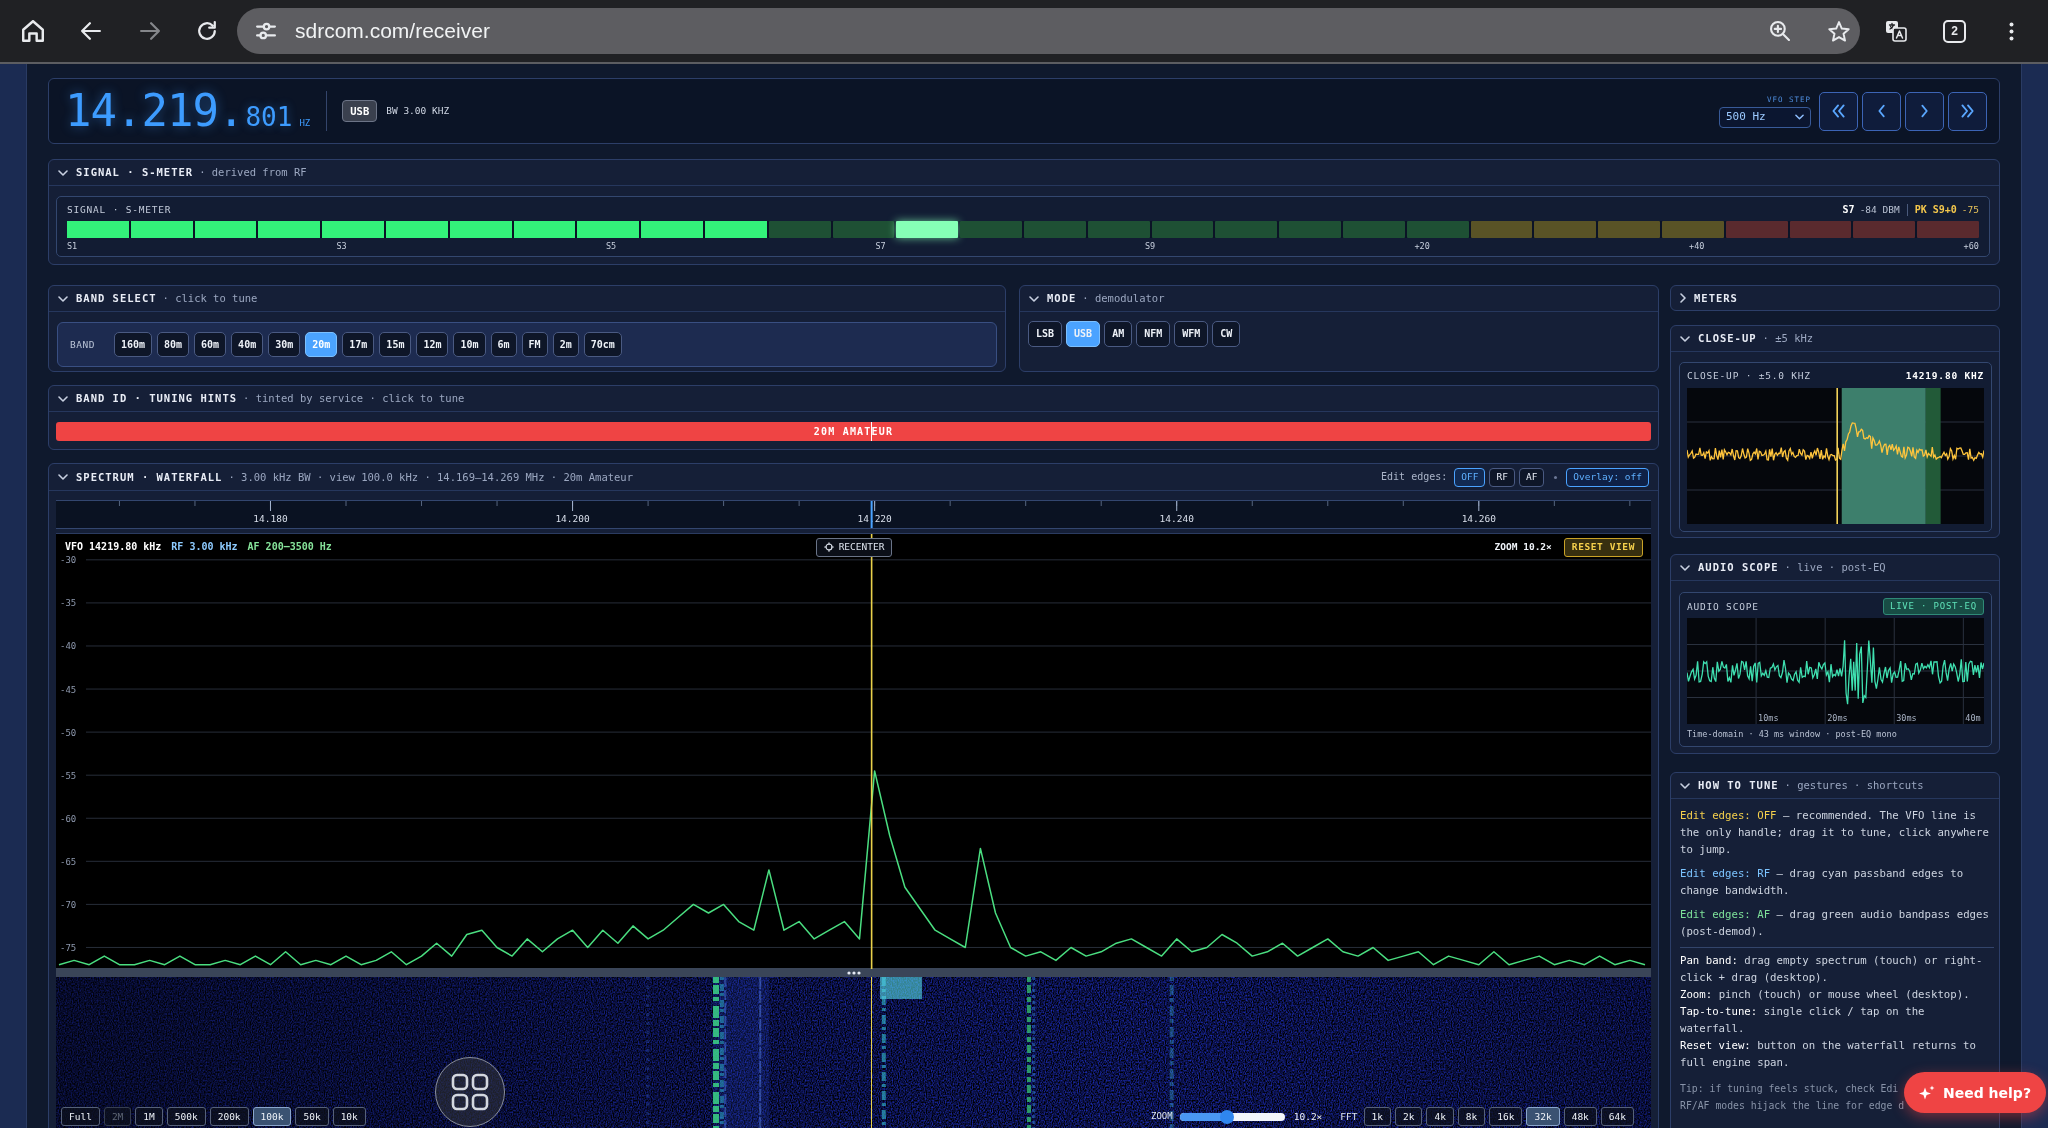 The height and width of the screenshot is (1128, 2048). I want to click on close-up-label: CLOSE-UP · ±5.0 KHZ, so click(1749, 376).